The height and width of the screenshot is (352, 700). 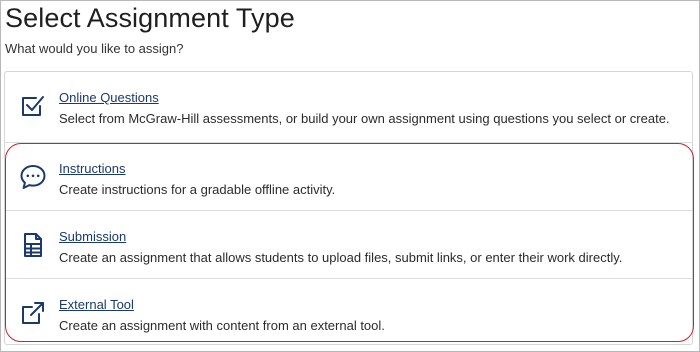 What do you see at coordinates (33, 245) in the screenshot?
I see `document-icon` at bounding box center [33, 245].